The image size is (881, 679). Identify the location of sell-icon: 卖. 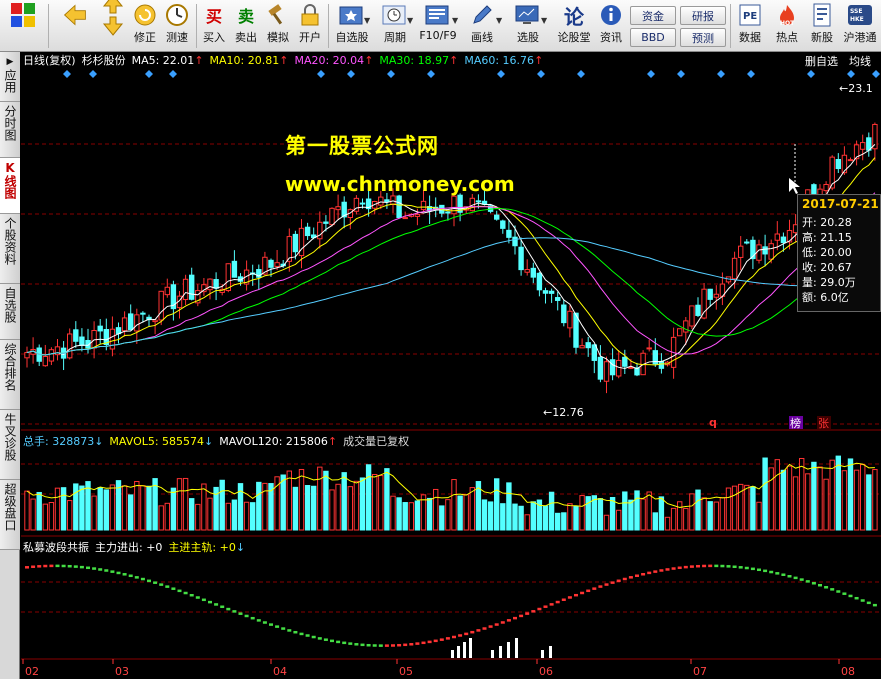
(245, 16).